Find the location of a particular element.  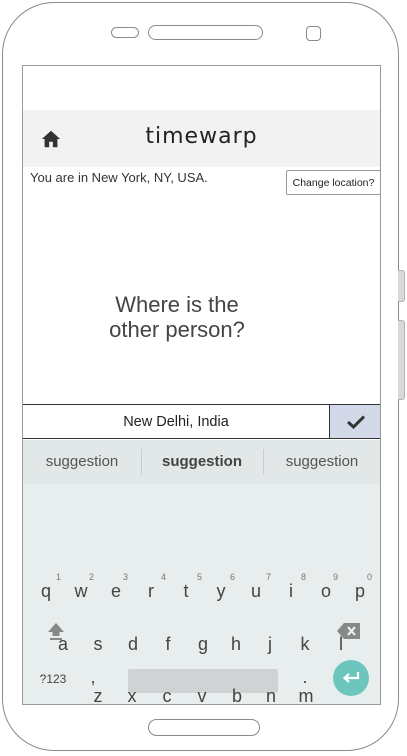

sensor is located at coordinates (125, 32).